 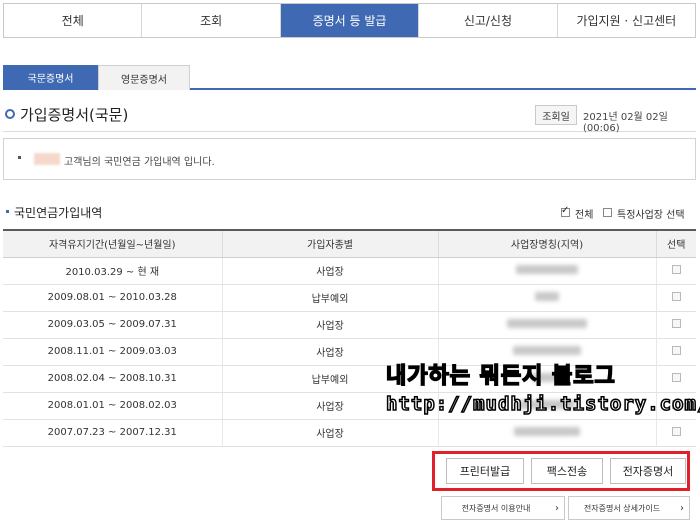 I want to click on electronic-certificate-detail-link: 전자증명서 상세가이드 ›, so click(x=629, y=508).